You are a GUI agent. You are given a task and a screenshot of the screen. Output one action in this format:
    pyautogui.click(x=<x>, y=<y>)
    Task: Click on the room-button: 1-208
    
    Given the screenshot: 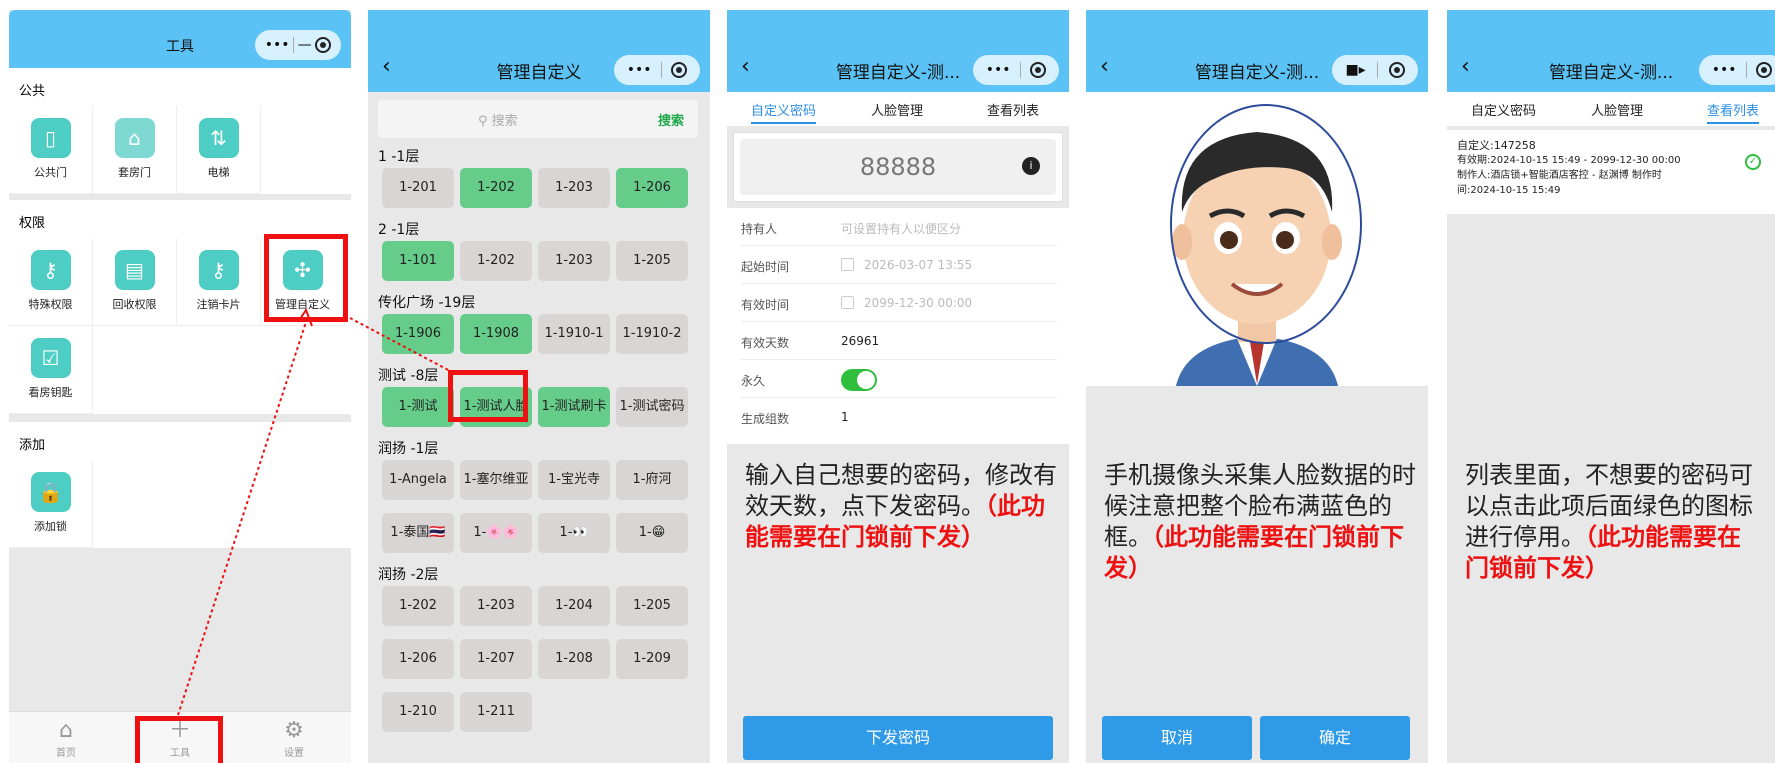 What is the action you would take?
    pyautogui.click(x=574, y=659)
    